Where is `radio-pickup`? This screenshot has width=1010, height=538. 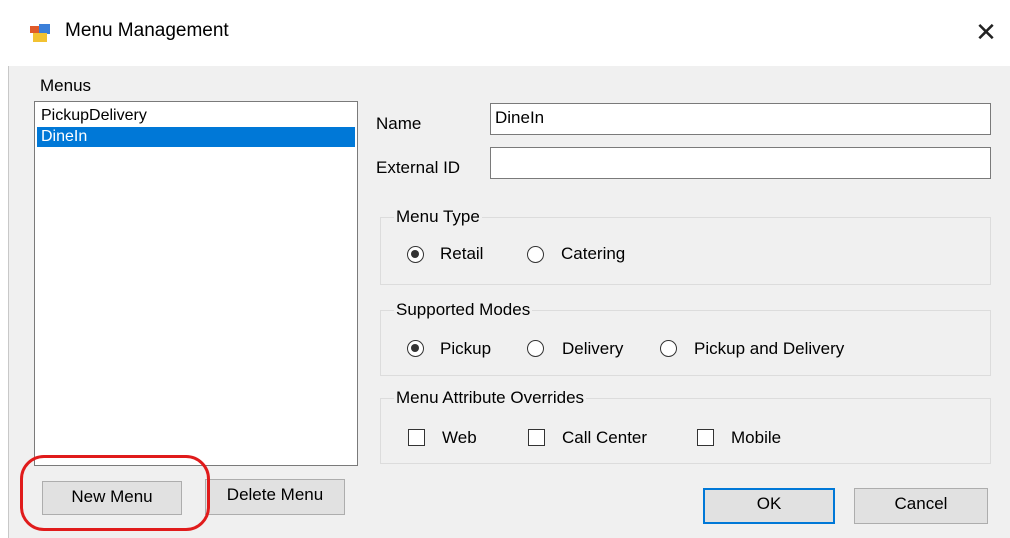
radio-pickup is located at coordinates (415, 348).